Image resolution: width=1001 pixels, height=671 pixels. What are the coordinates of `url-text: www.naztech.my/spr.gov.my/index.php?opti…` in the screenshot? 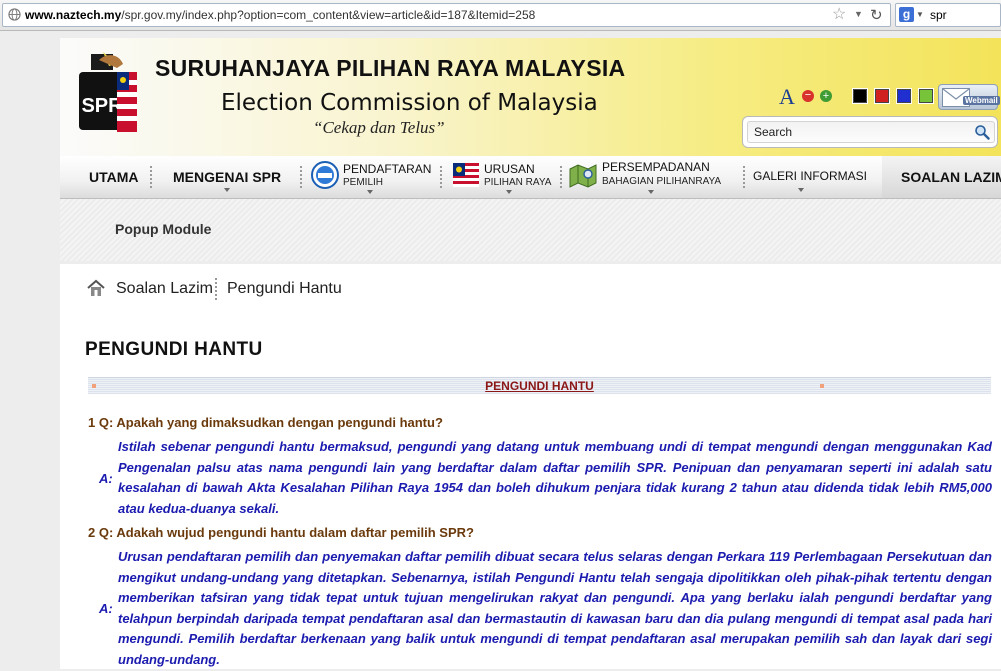 It's located at (280, 15).